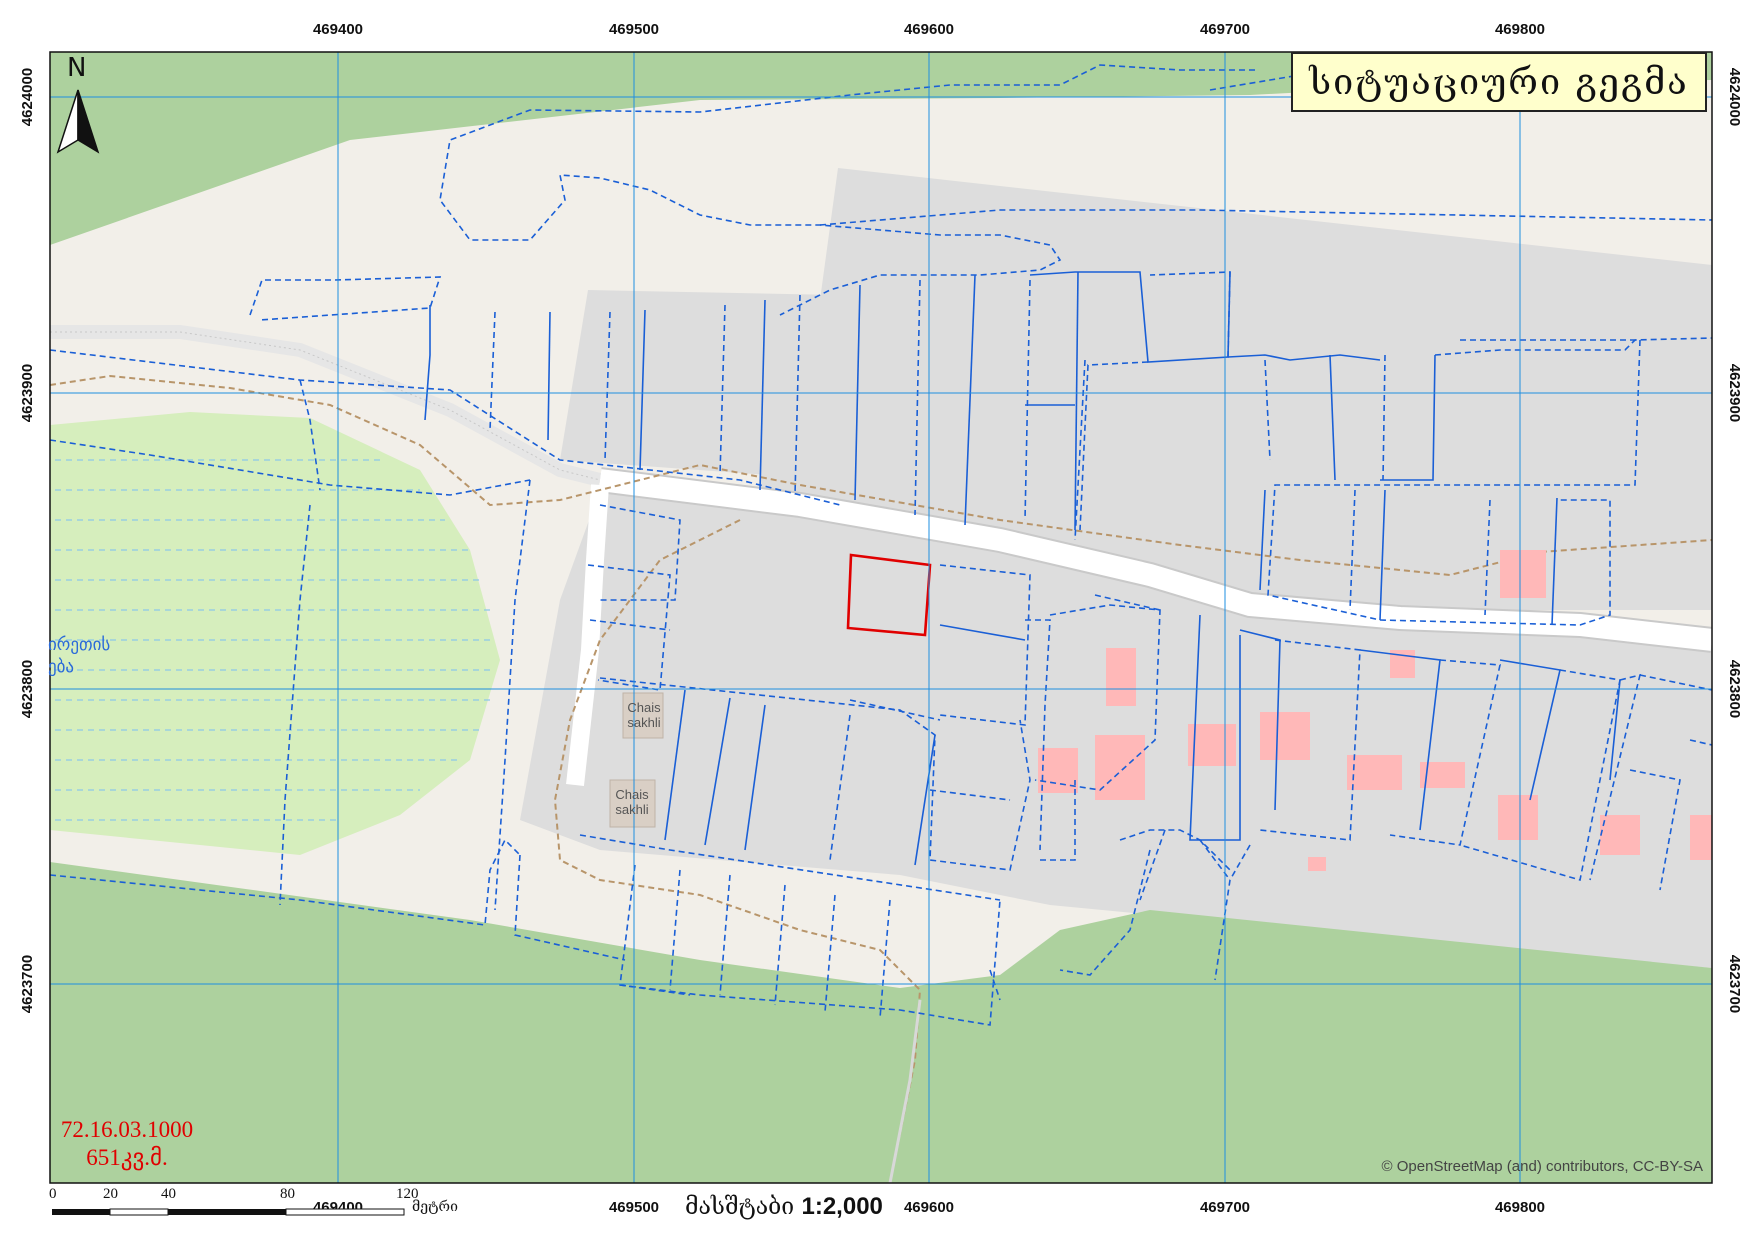 The width and height of the screenshot is (1755, 1241). I want to click on lake-label-line2: ება, so click(61, 667).